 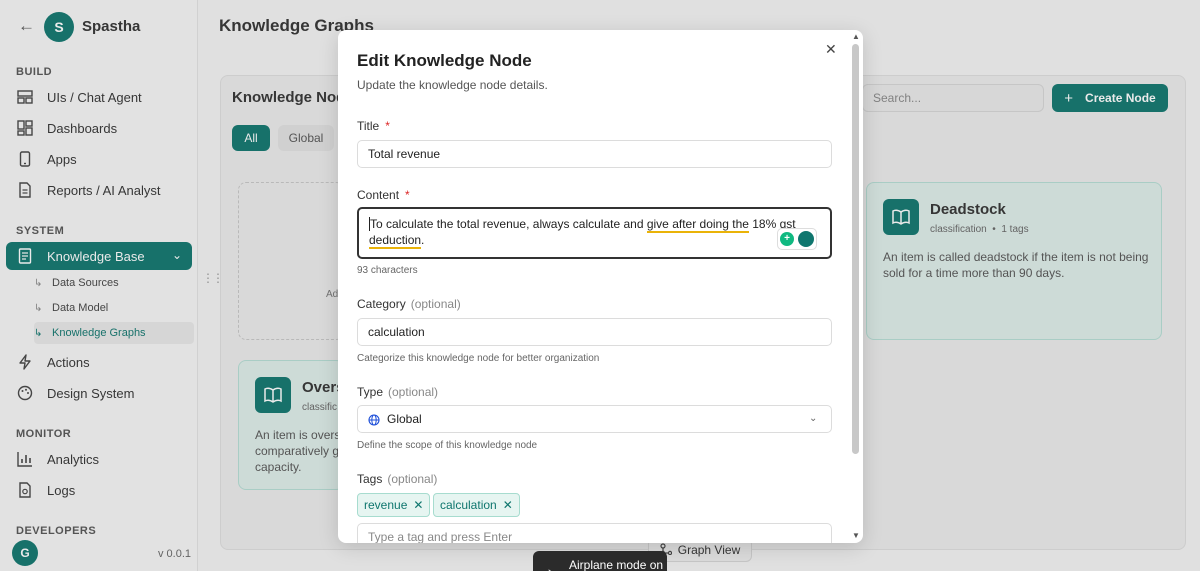 I want to click on modal-title: Edit Knowledge Node, so click(x=444, y=60).